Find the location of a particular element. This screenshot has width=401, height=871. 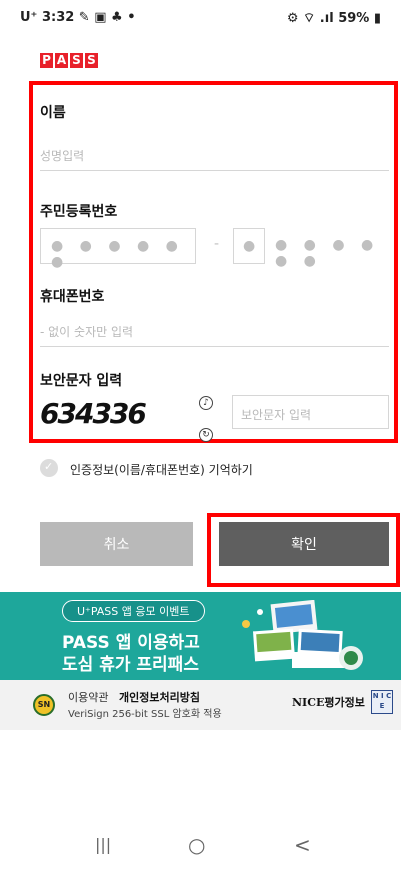

battery-percent: 59% is located at coordinates (354, 18).